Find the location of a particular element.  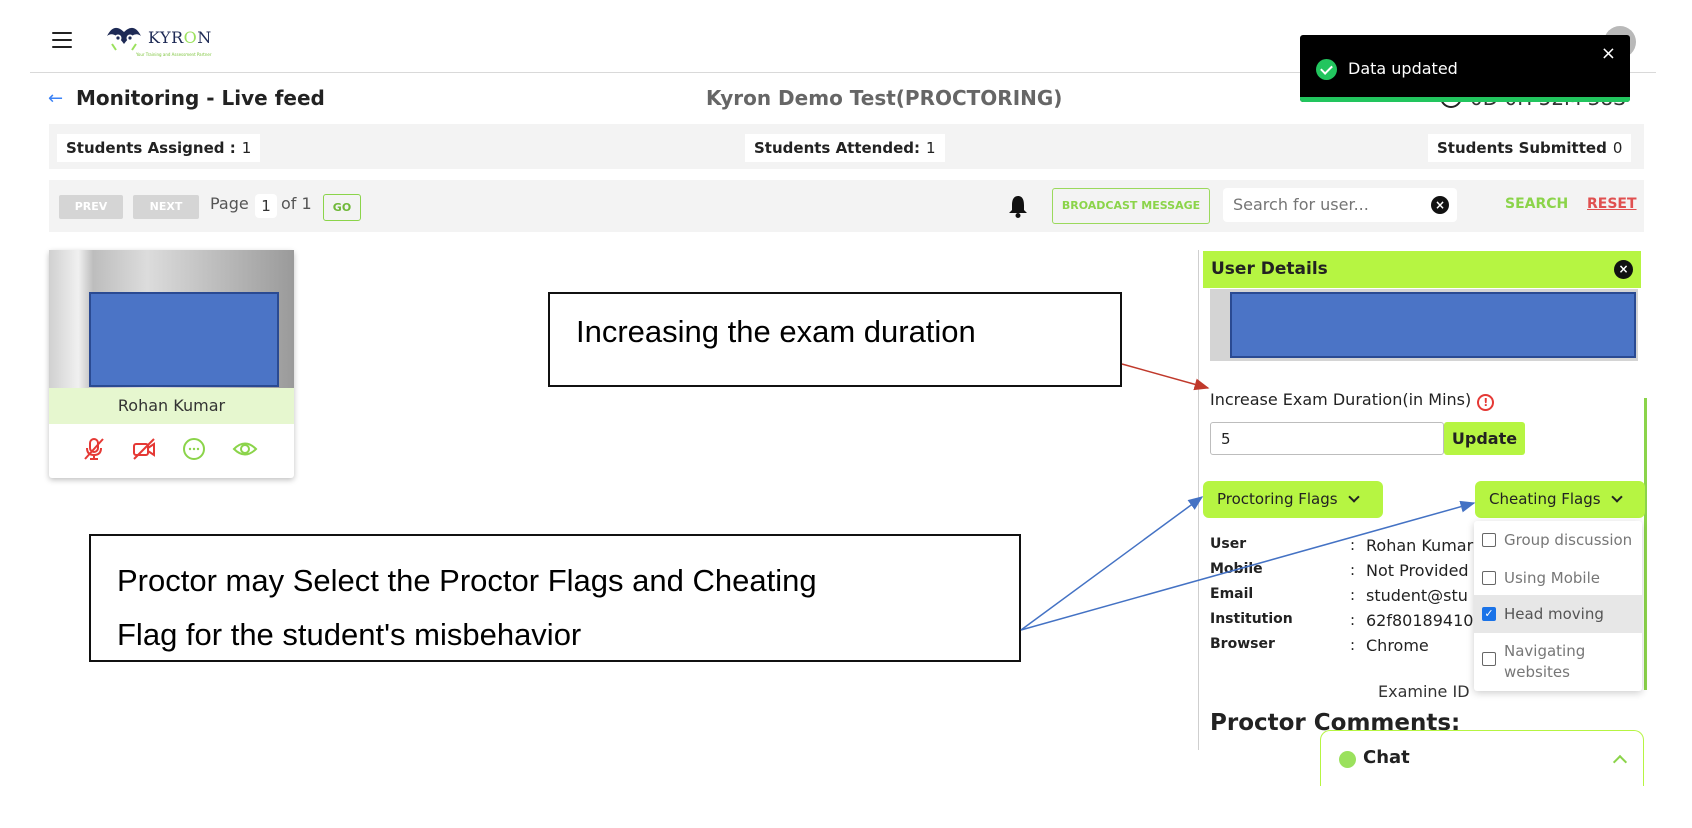

chevron-down-icon is located at coordinates (1616, 497).